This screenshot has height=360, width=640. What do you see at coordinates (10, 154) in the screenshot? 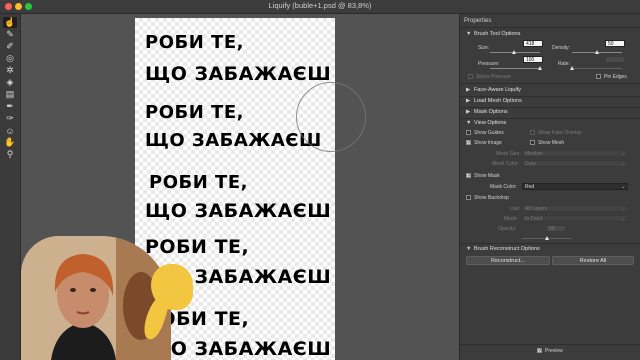
I see `zoom-icon: ⚲` at bounding box center [10, 154].